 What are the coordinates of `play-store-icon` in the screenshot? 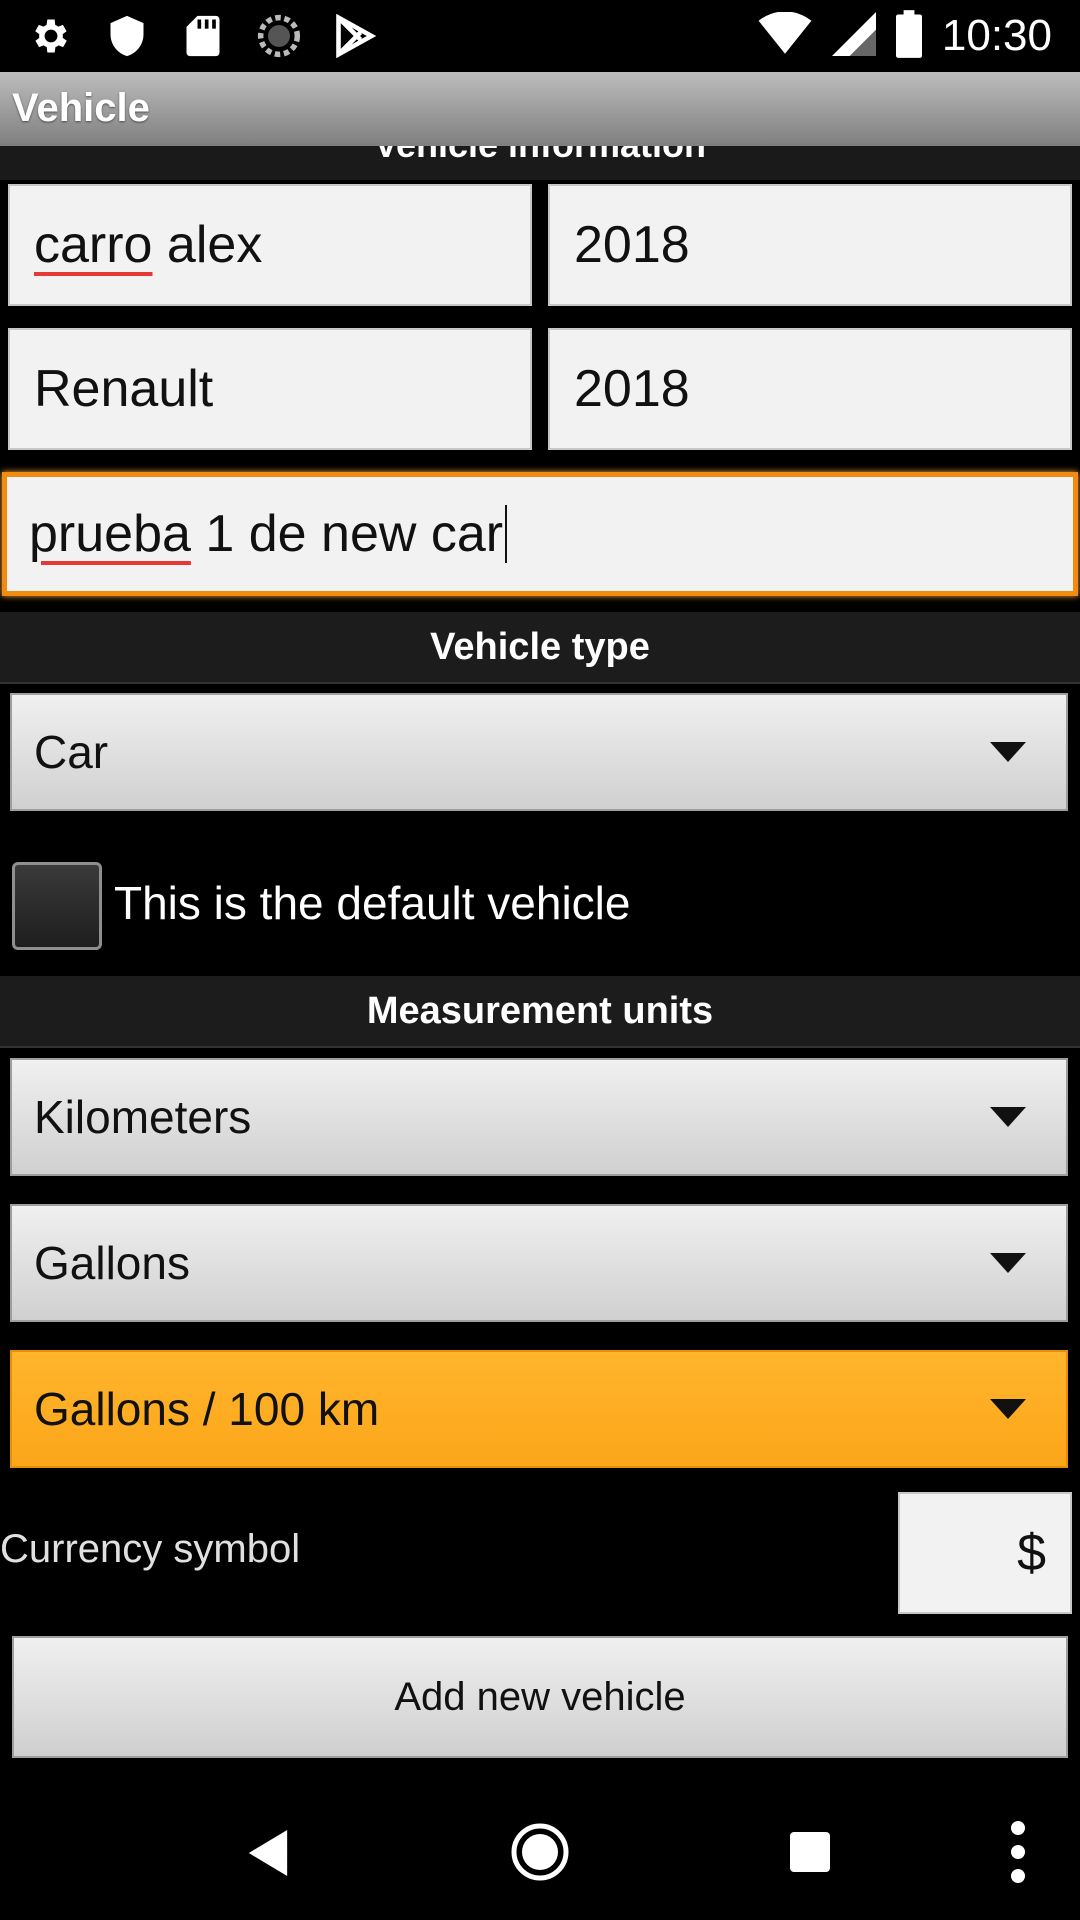 It's located at (355, 36).